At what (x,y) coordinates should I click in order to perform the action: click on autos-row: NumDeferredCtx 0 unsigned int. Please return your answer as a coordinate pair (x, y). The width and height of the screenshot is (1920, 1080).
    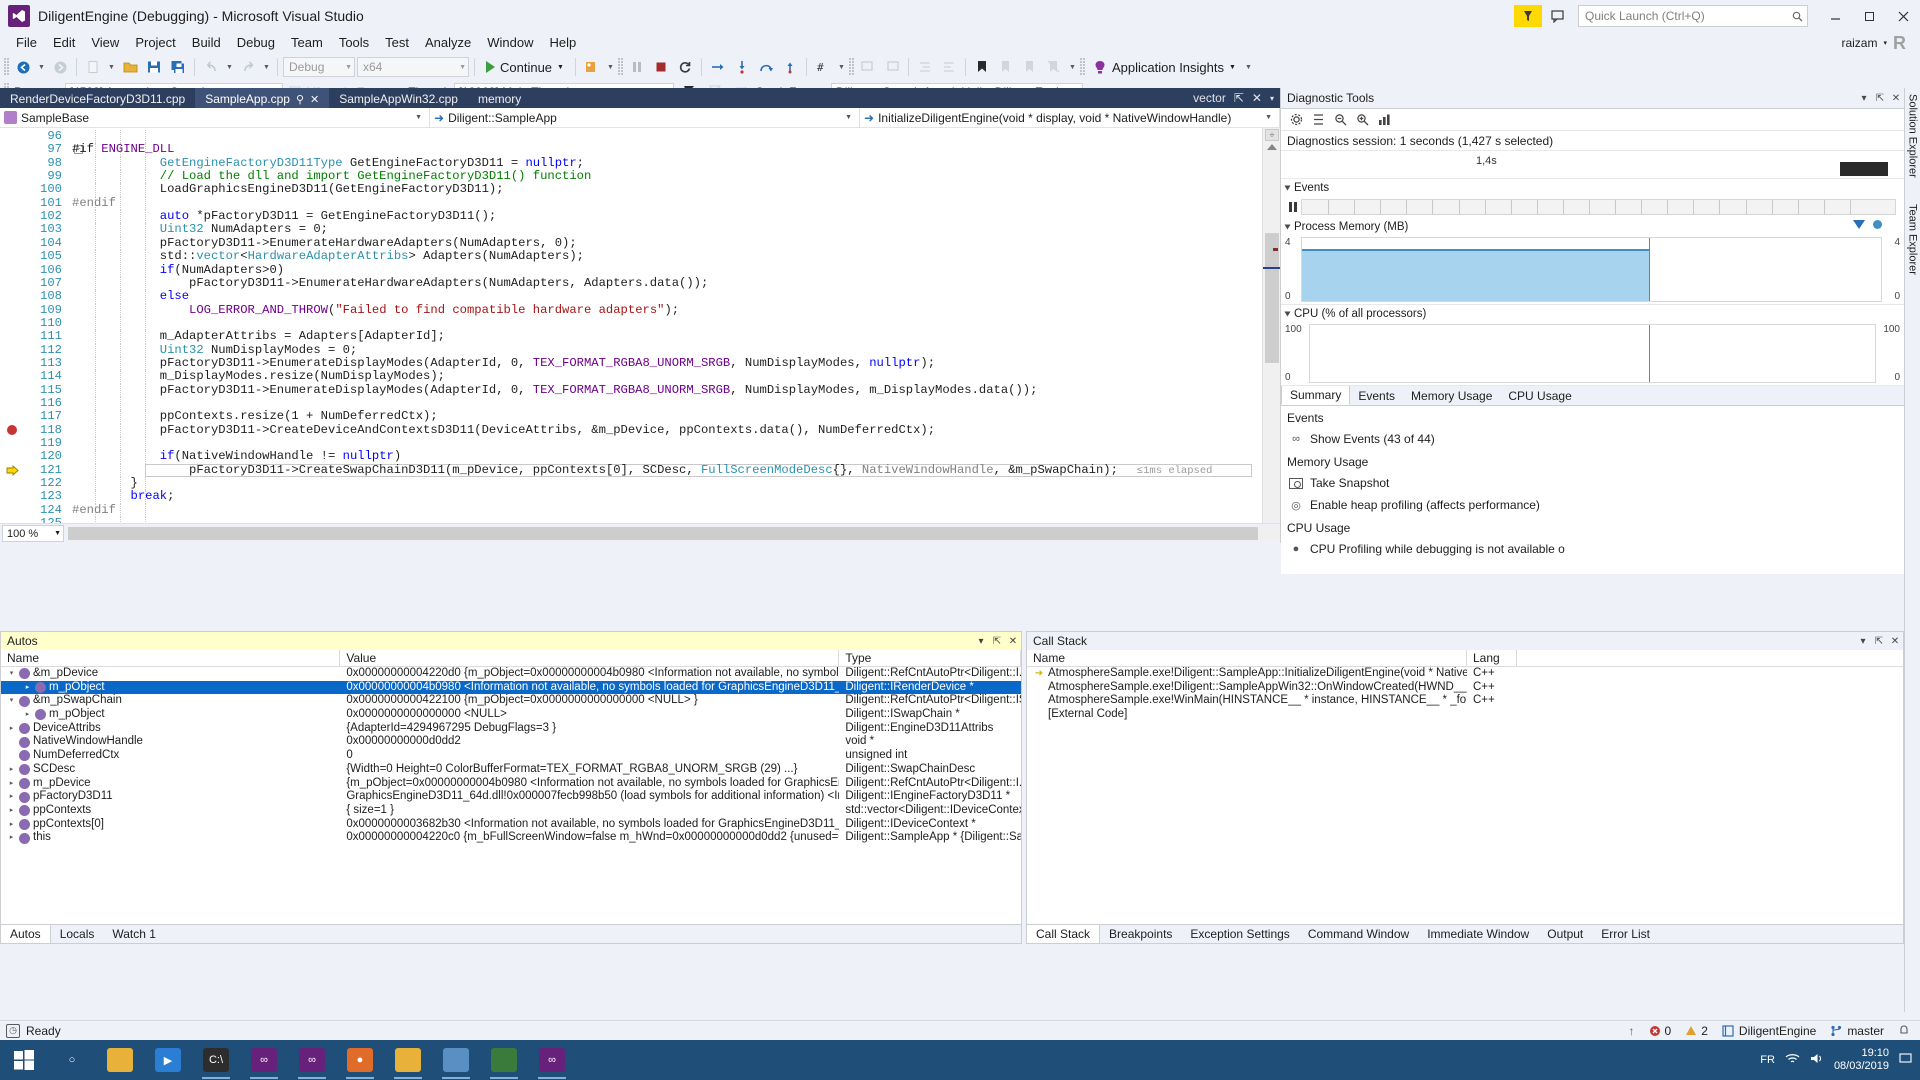
    Looking at the image, I should click on (511, 756).